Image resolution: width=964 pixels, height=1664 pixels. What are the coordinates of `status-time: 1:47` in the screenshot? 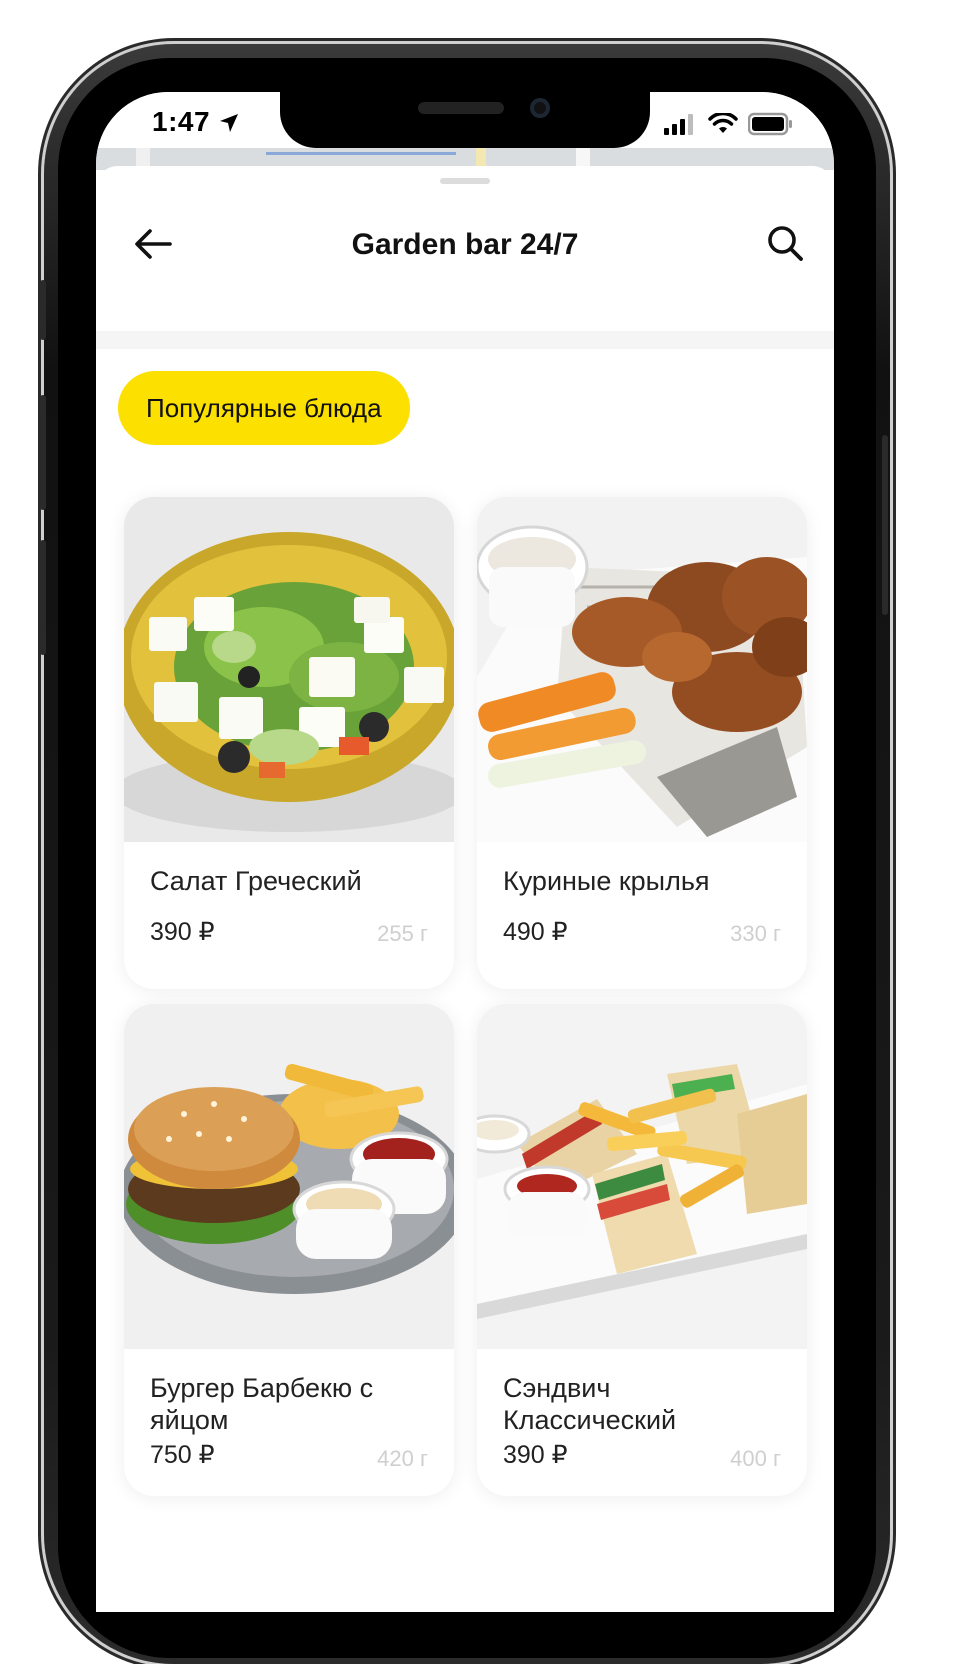 It's located at (181, 121).